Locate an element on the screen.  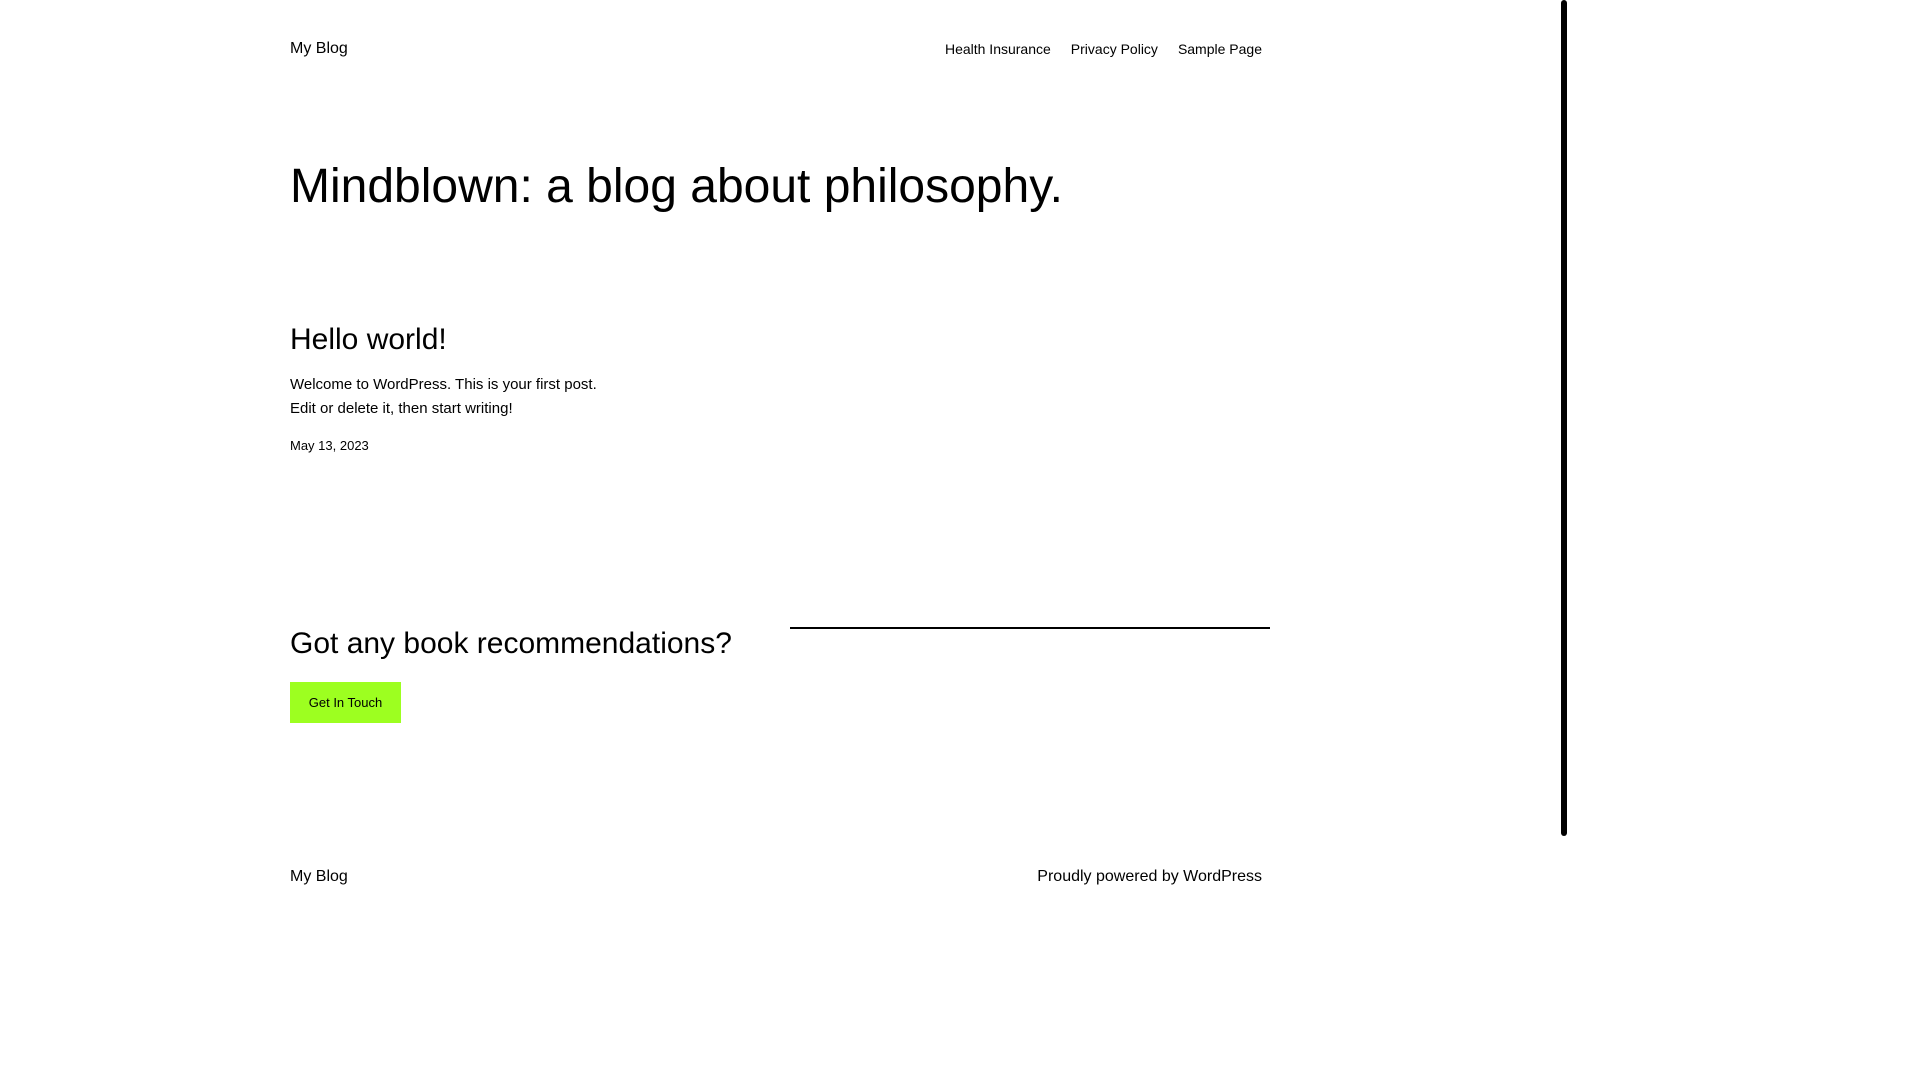
footer-credit: Proudly powered by WordPress is located at coordinates (1149, 877).